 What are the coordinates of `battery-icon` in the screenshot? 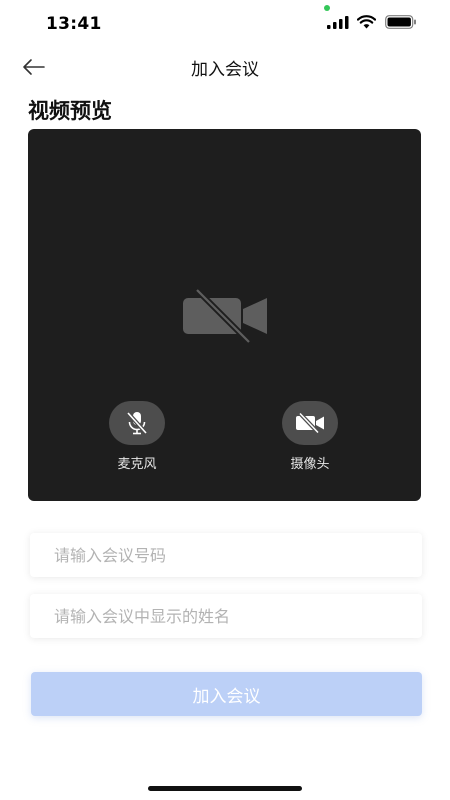 It's located at (400, 22).